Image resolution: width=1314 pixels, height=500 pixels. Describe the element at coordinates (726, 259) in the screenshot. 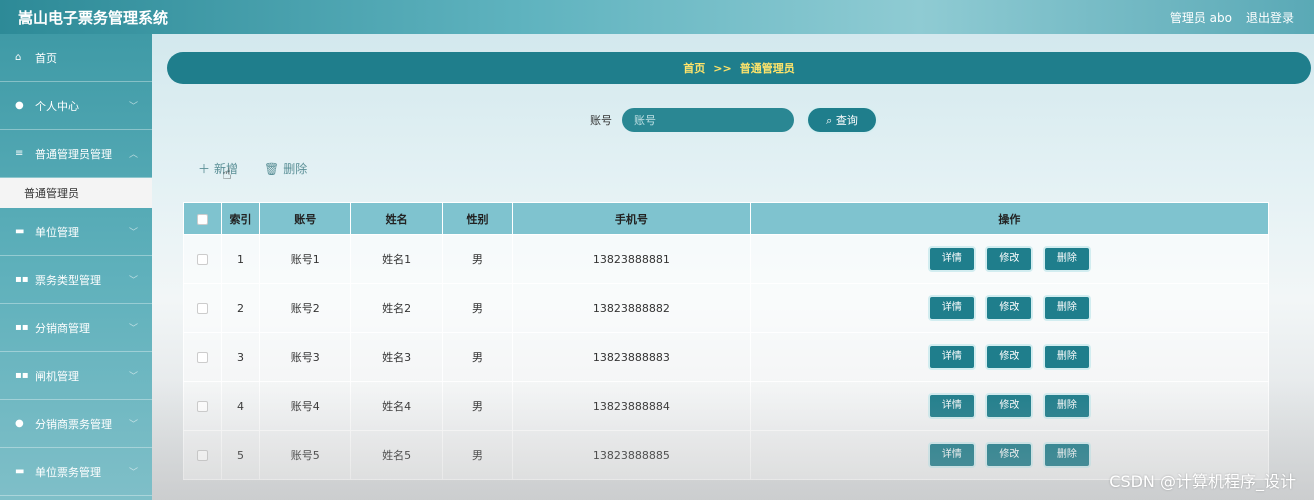

I see `table-row: 1 账号1 姓名1 男 13823888881 详情 修改 删除` at that location.